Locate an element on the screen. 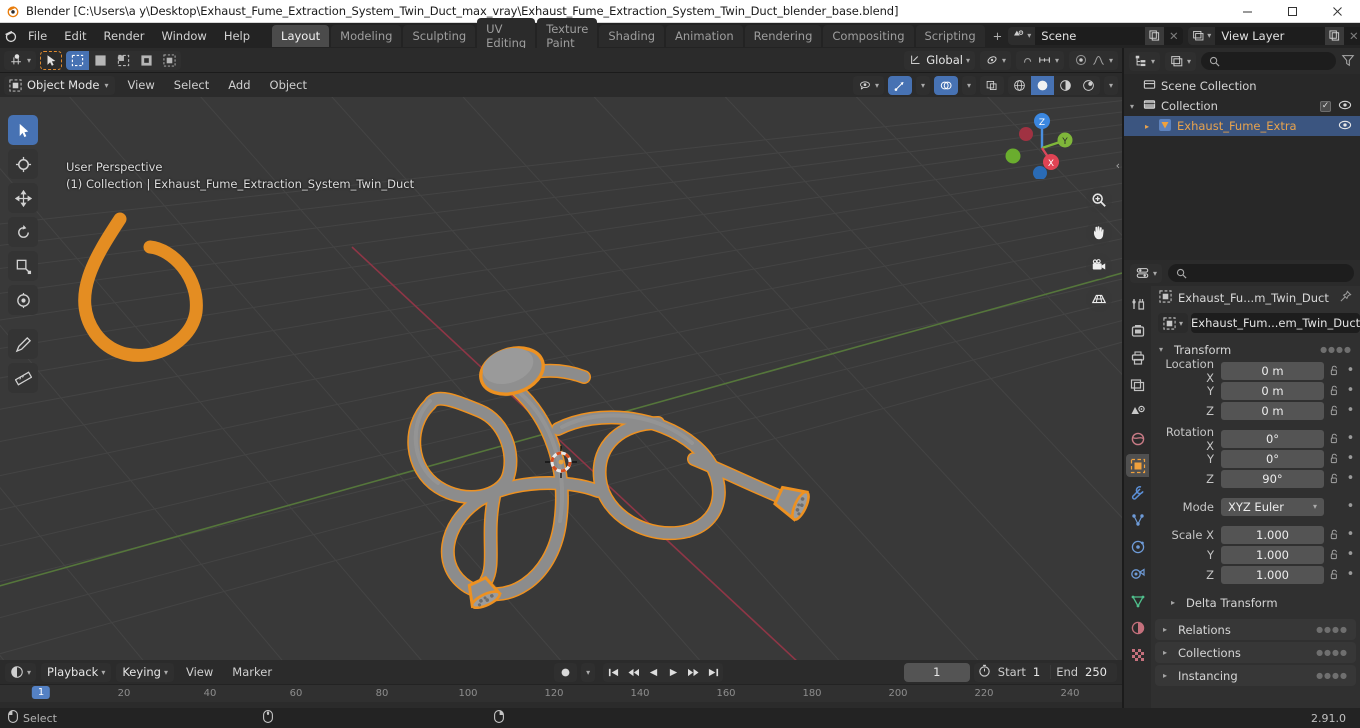 Image resolution: width=1360 pixels, height=728 pixels. object-name-field: Exhaust_Fum...em_Twin_Duct is located at coordinates (1275, 323).